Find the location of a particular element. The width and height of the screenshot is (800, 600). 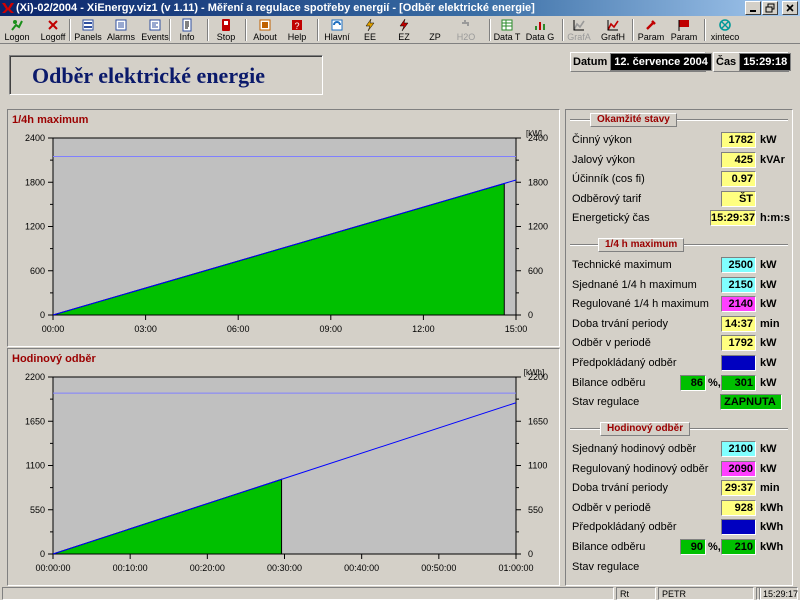

info-row-label: Energetický čas is located at coordinates (611, 218).